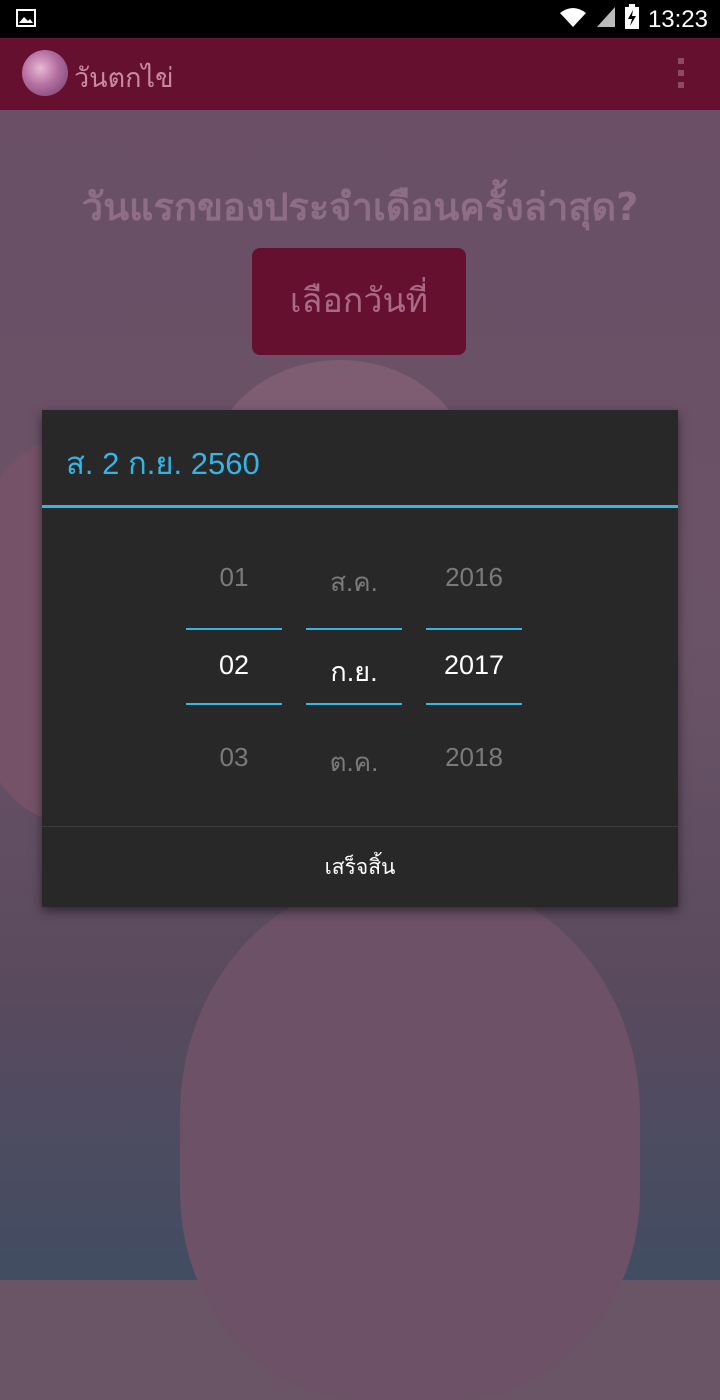 Image resolution: width=720 pixels, height=1400 pixels. What do you see at coordinates (354, 671) in the screenshot?
I see `month-selected: ก.ย.` at bounding box center [354, 671].